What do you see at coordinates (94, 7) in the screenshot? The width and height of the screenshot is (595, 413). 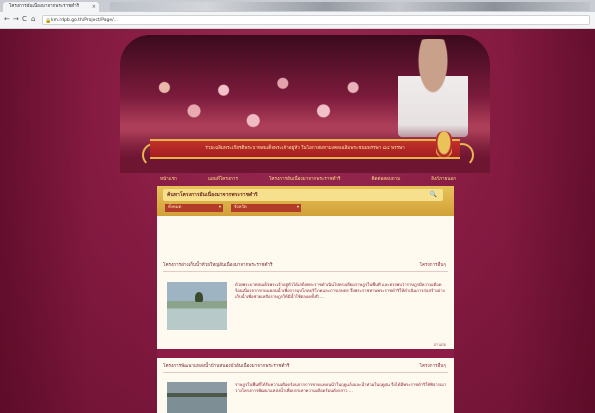 I see `close-icon: ×` at bounding box center [94, 7].